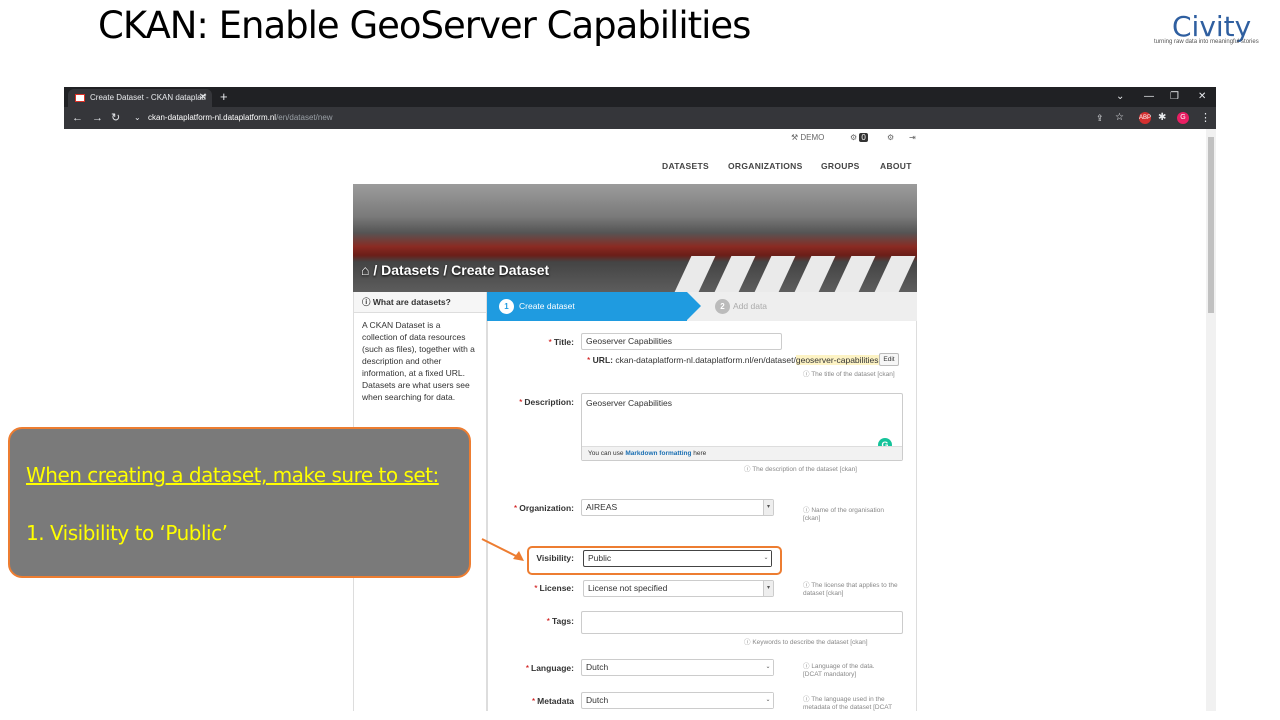 The height and width of the screenshot is (720, 1280). I want to click on notification-count-badge: 0, so click(863, 137).